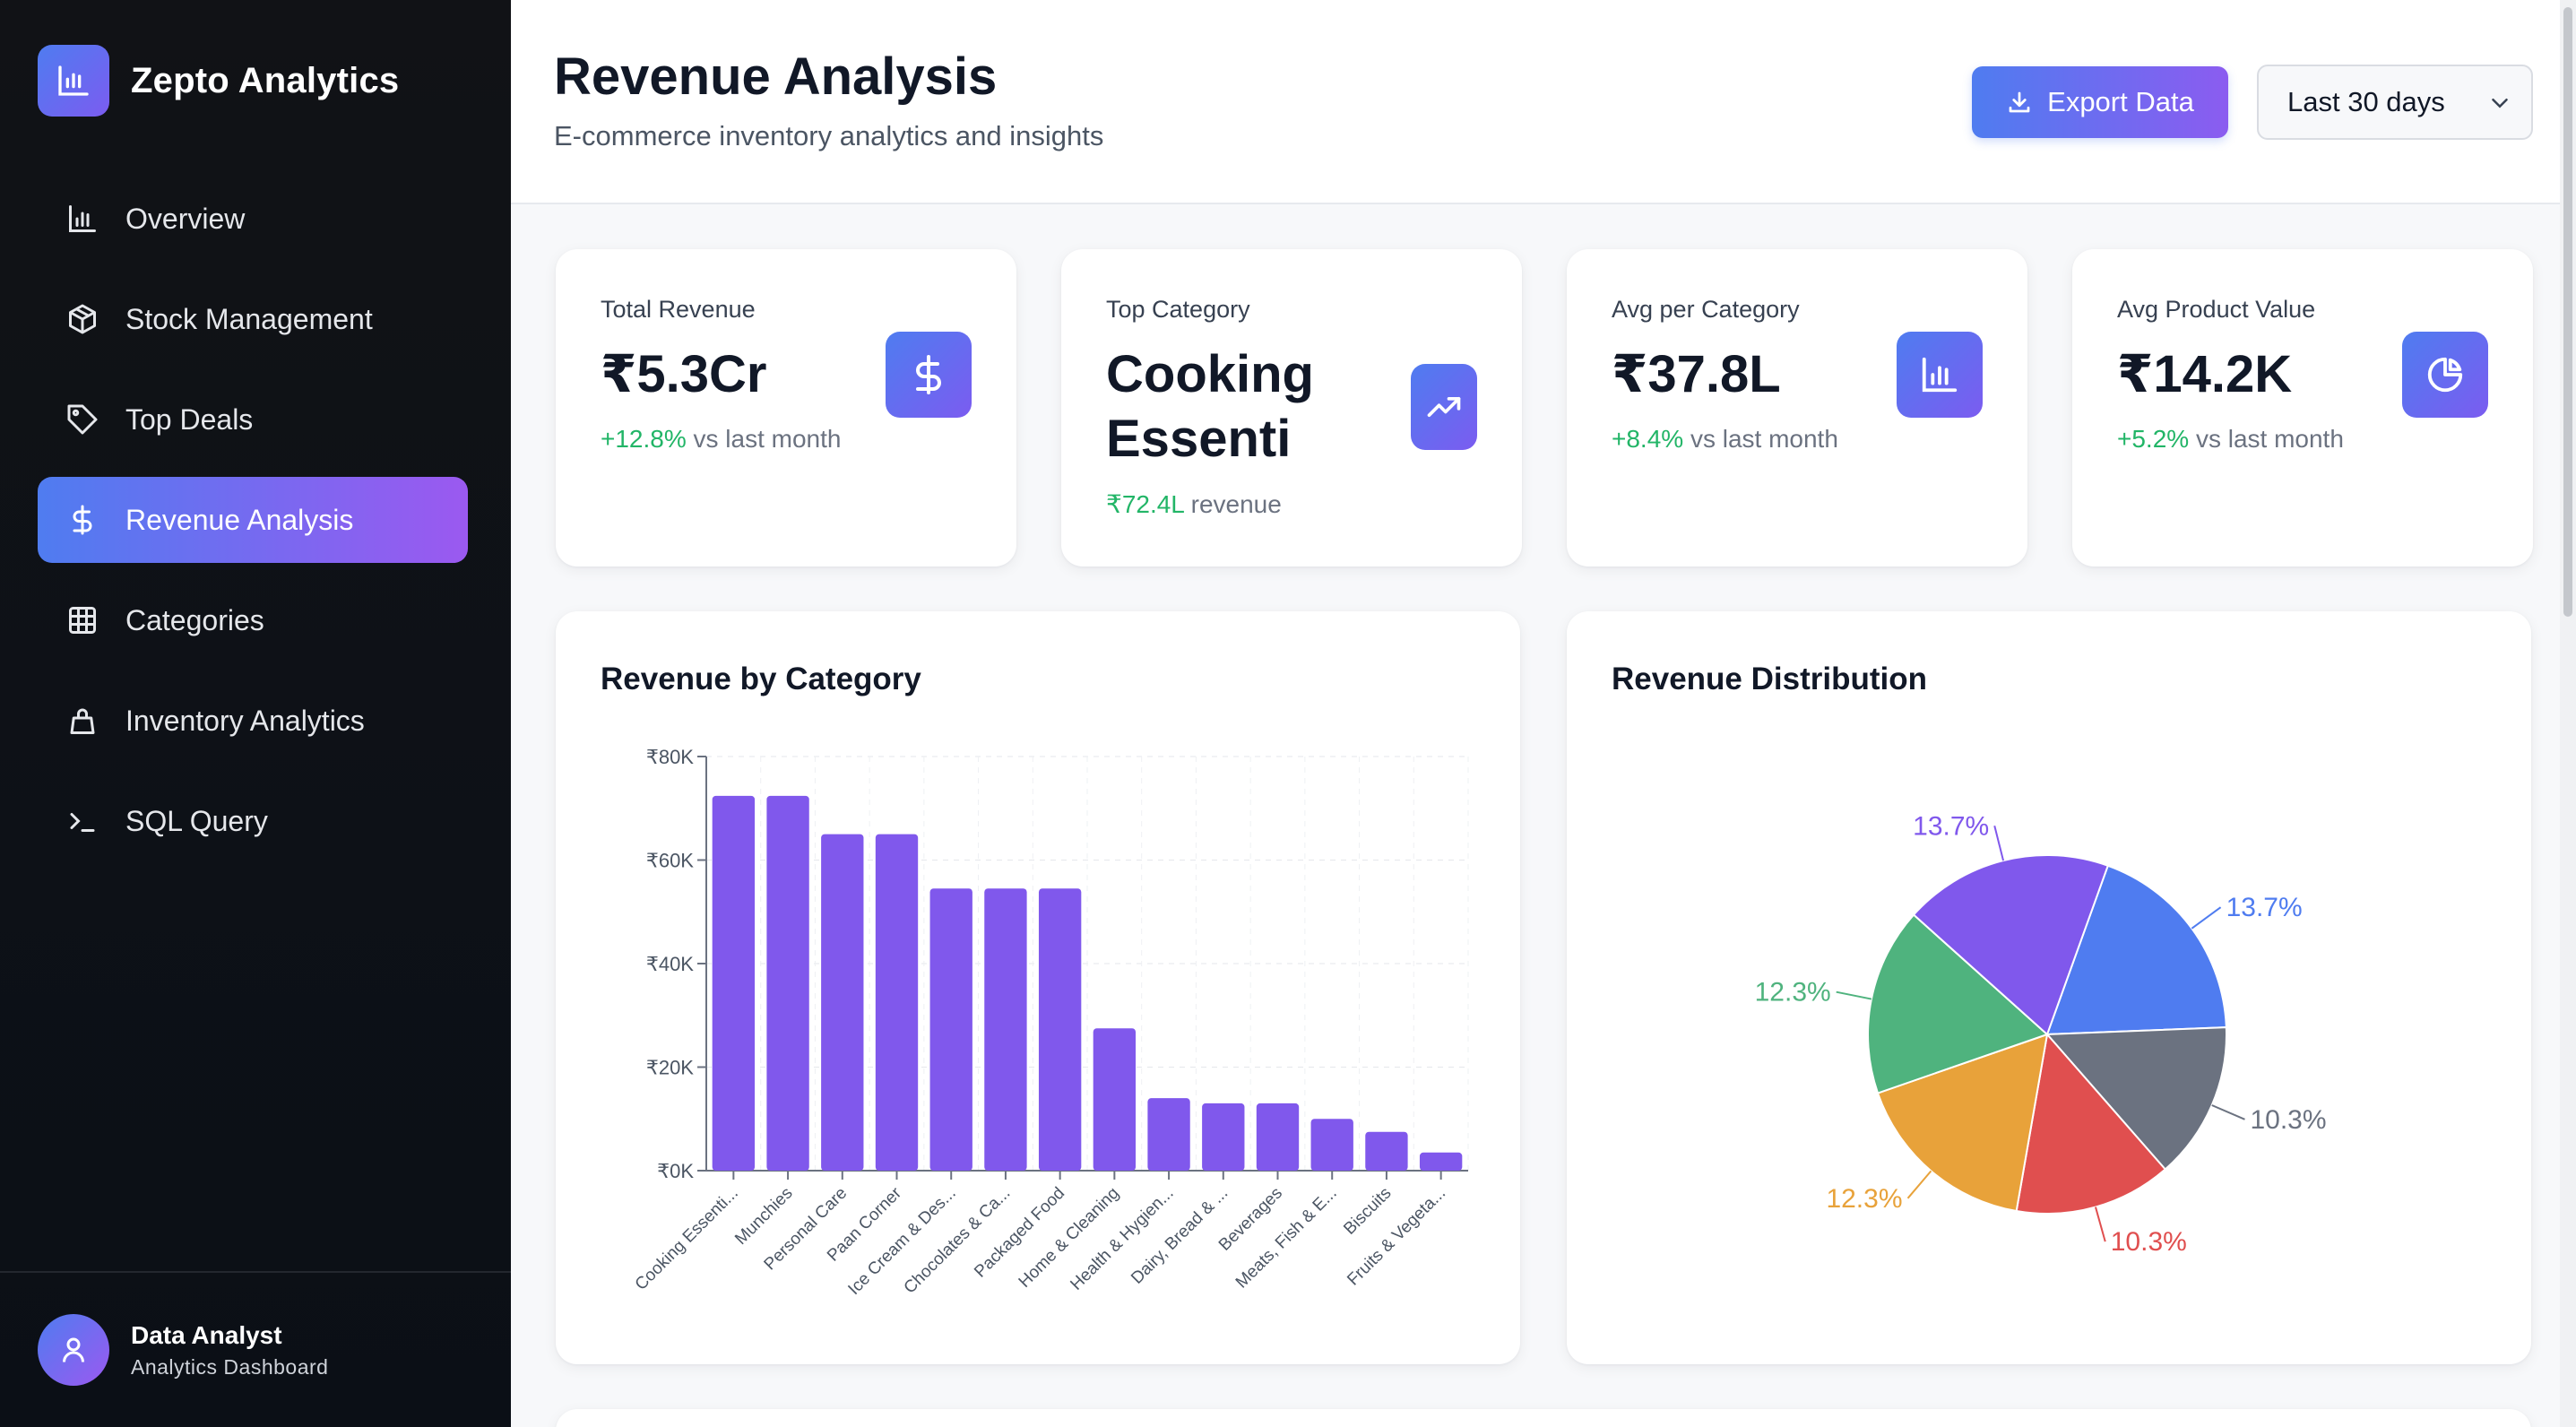  I want to click on kpi-value: ₹5.3Cr, so click(684, 374).